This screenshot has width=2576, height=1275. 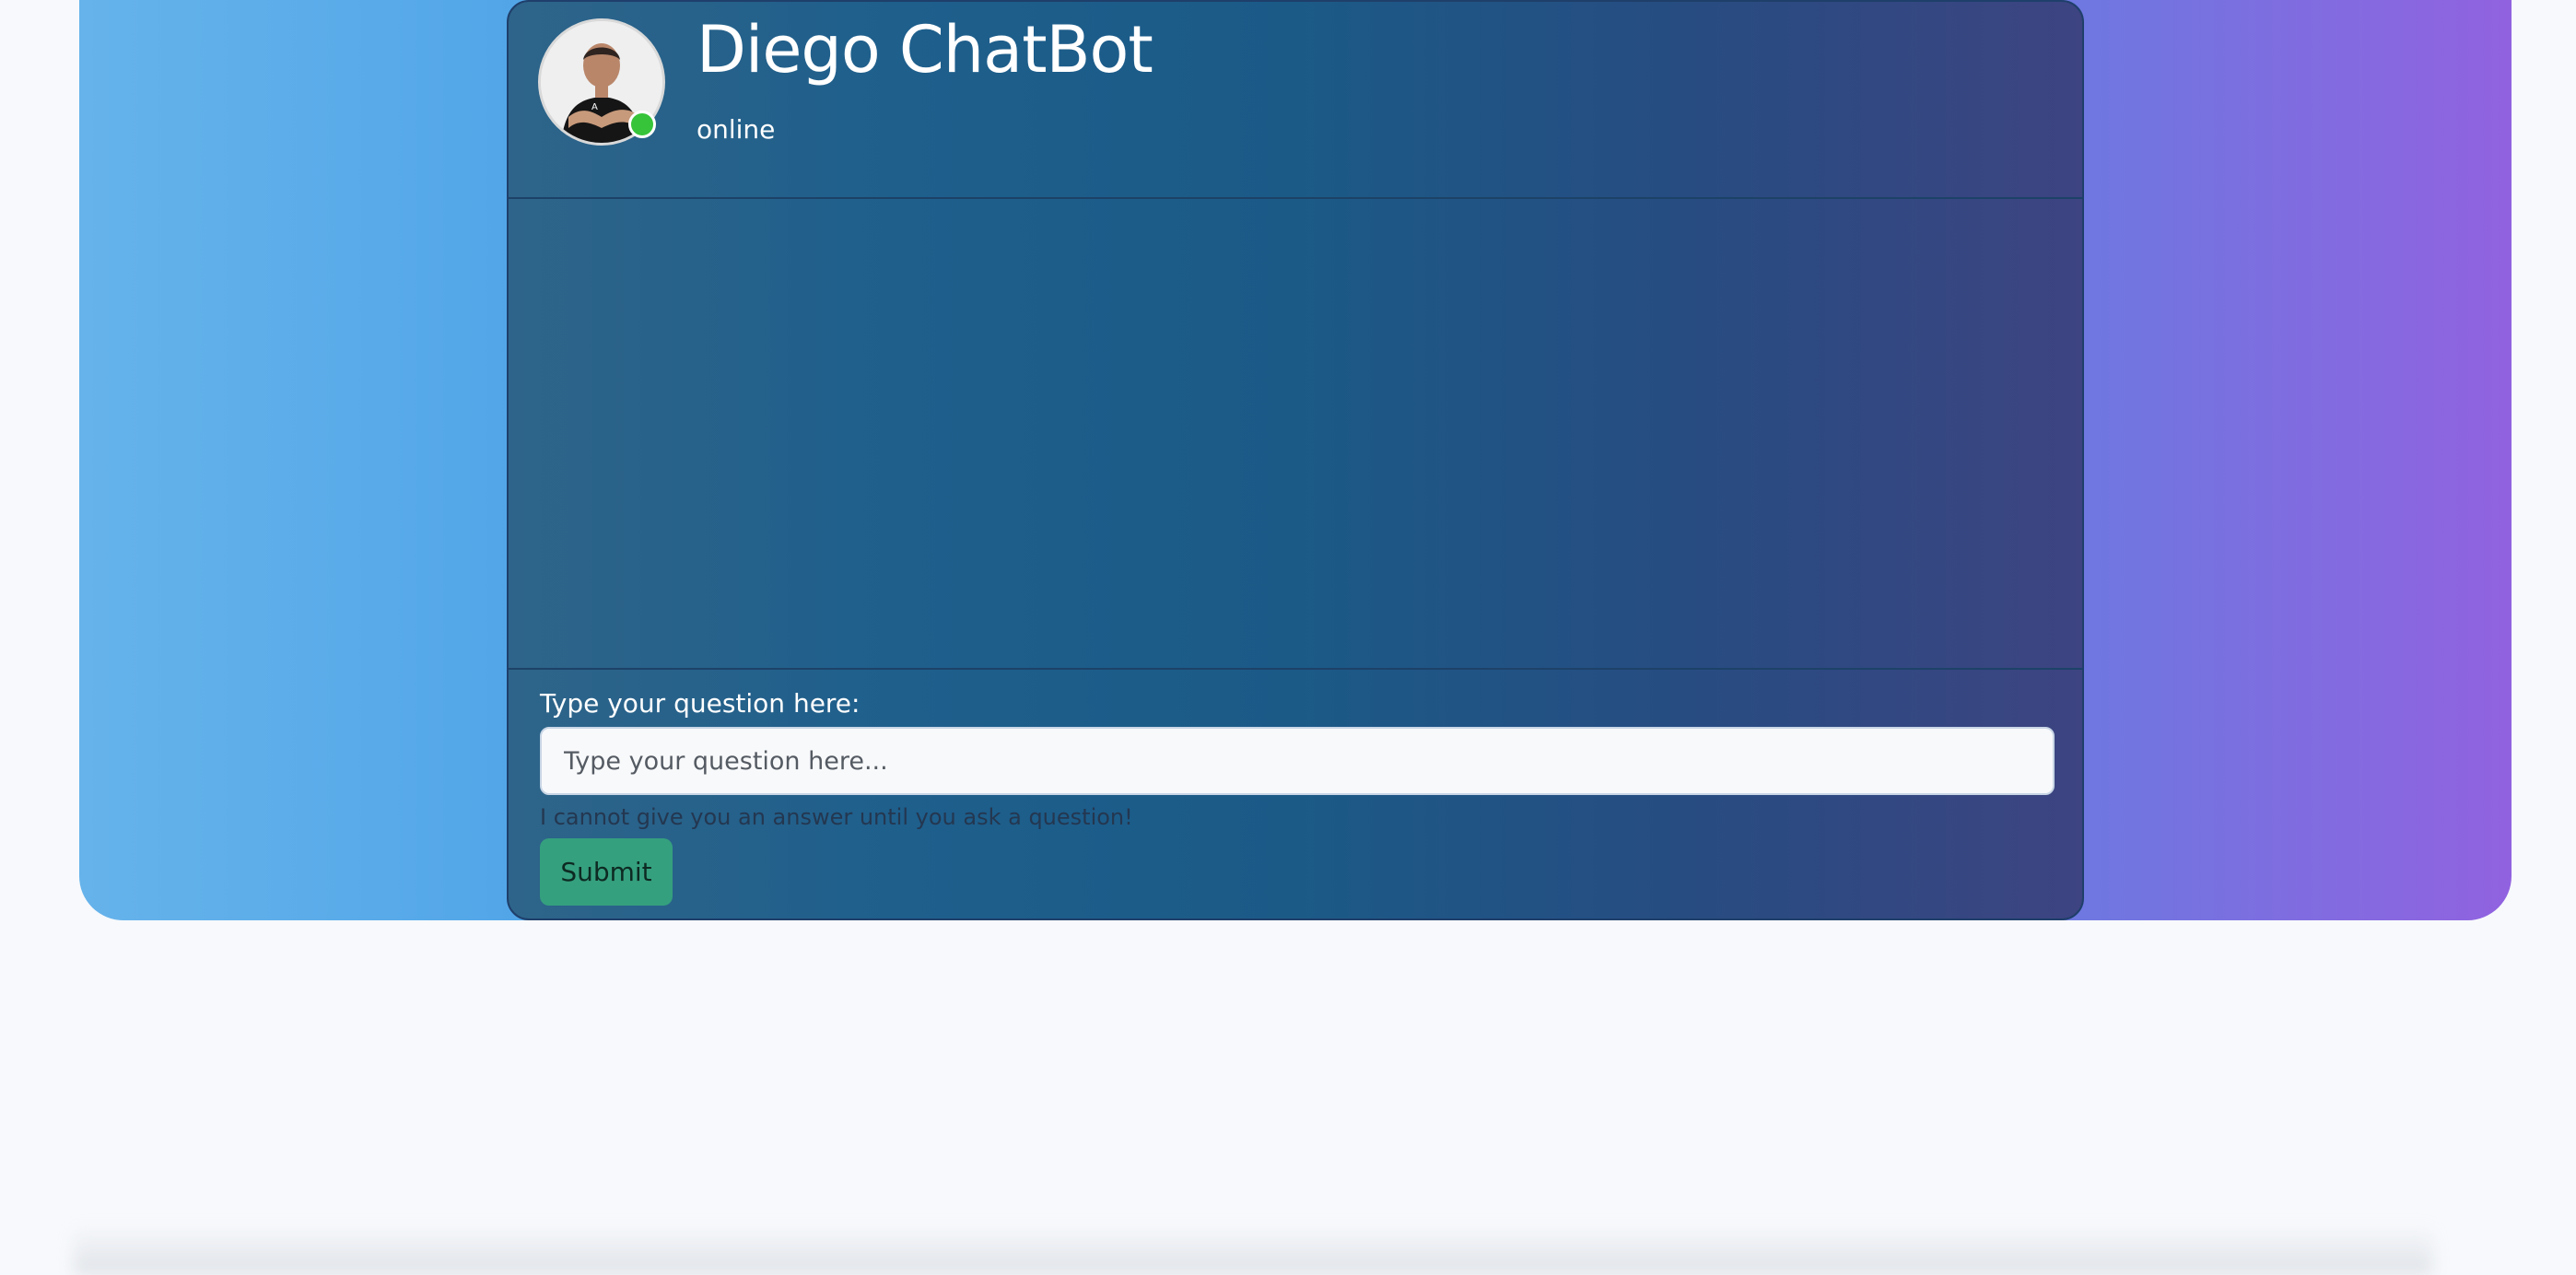 What do you see at coordinates (594, 107) in the screenshot?
I see `svg-text: A` at bounding box center [594, 107].